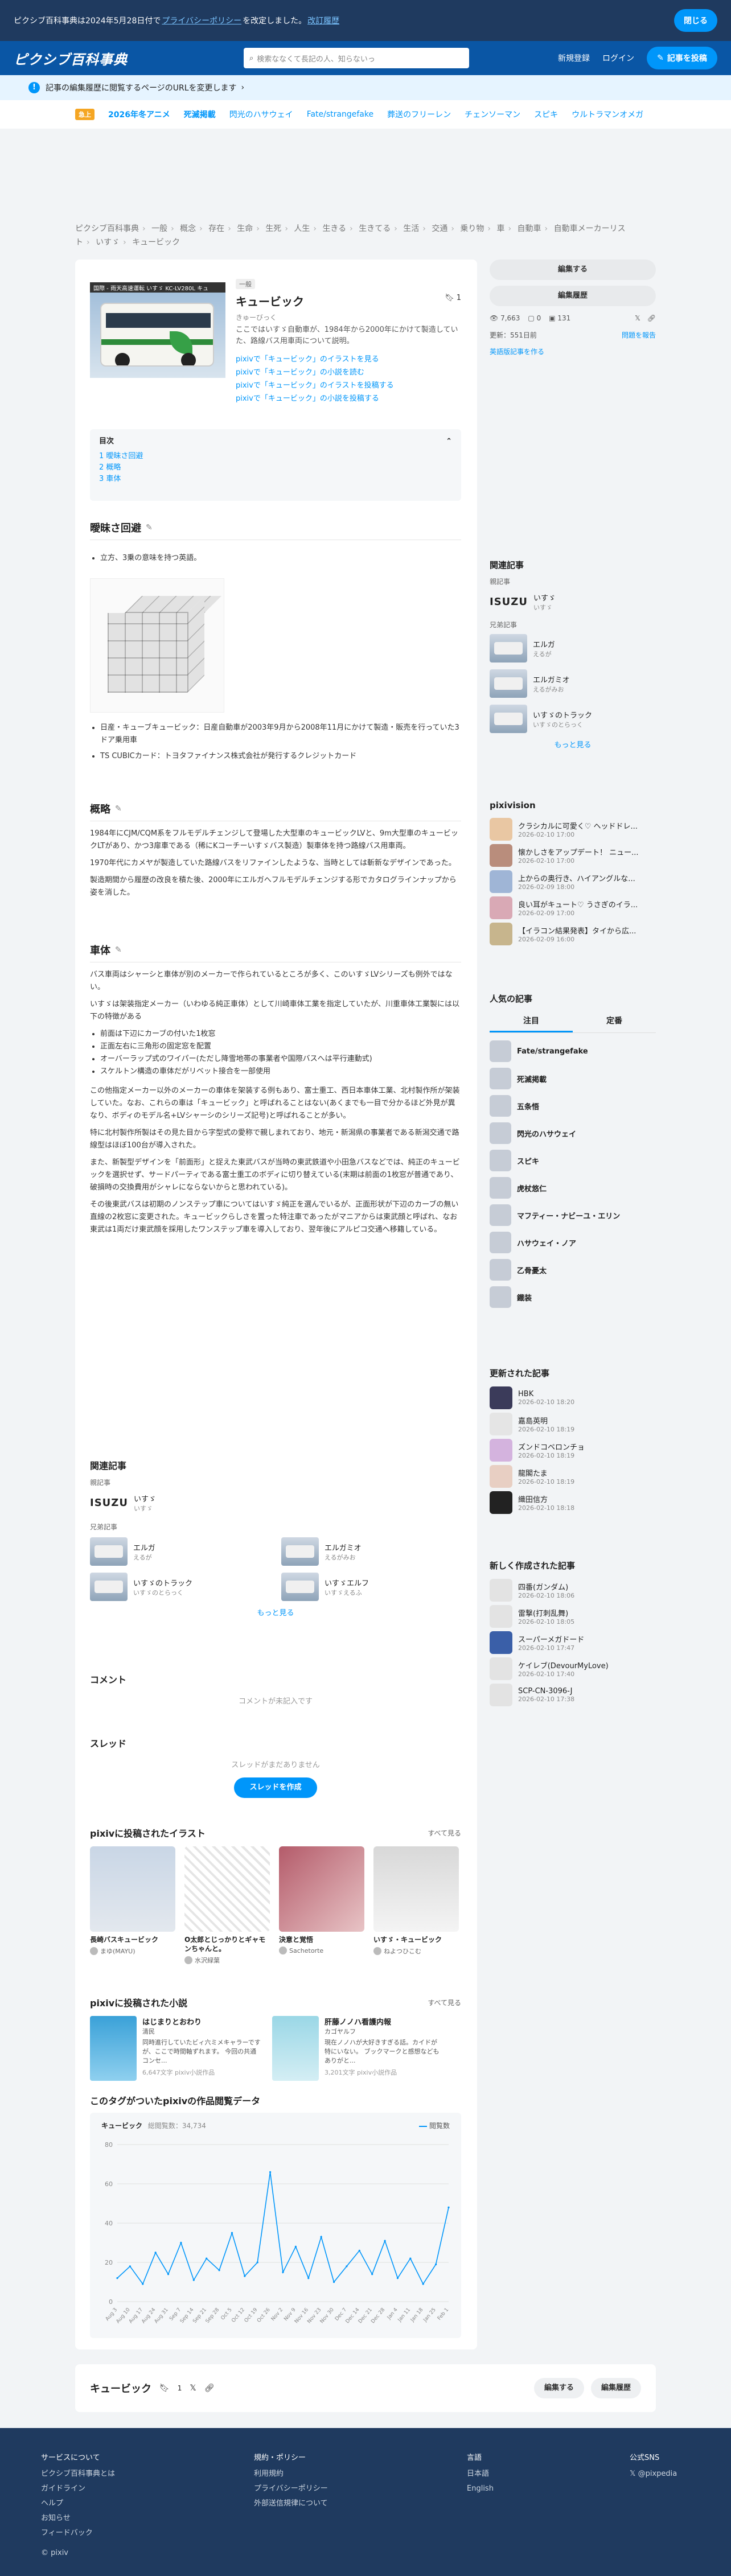 Image resolution: width=731 pixels, height=2576 pixels. Describe the element at coordinates (573, 1669) in the screenshot. I see `new-item: ケイレブ(DevourMyLove) 2026-02-10 17:40` at that location.